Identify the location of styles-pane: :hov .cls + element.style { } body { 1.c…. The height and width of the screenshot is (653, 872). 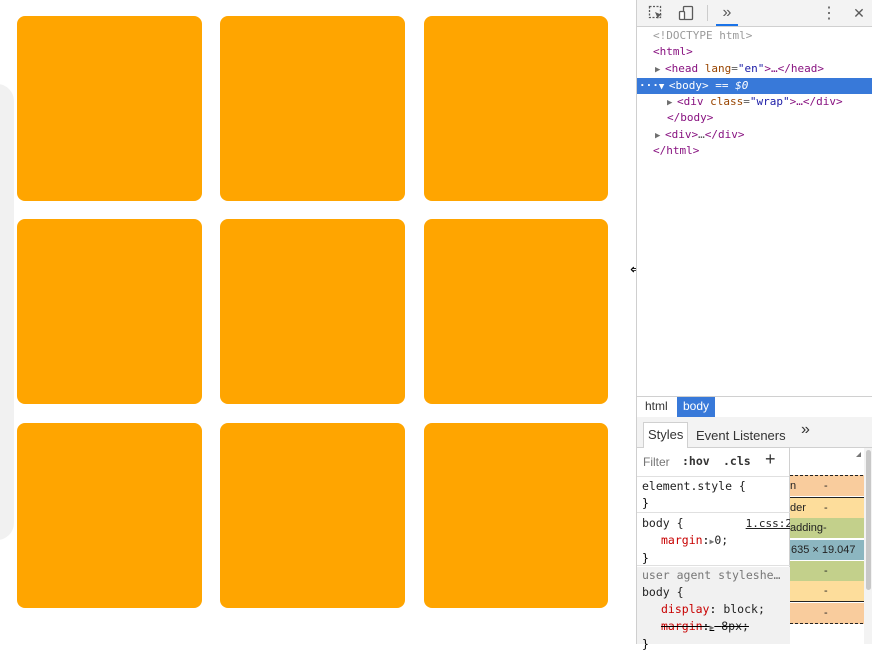
(715, 549).